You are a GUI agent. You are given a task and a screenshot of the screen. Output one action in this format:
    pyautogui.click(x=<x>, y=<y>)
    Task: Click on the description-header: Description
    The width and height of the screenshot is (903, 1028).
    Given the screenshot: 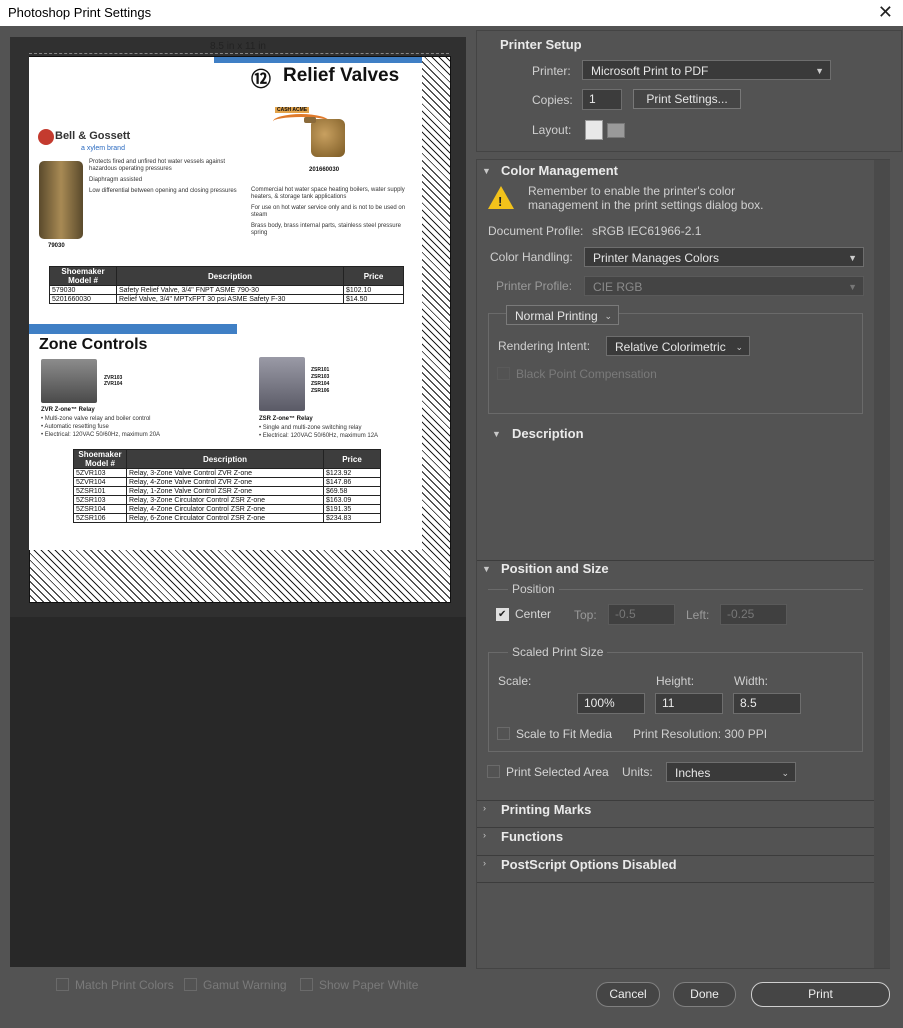 What is the action you would take?
    pyautogui.click(x=548, y=433)
    